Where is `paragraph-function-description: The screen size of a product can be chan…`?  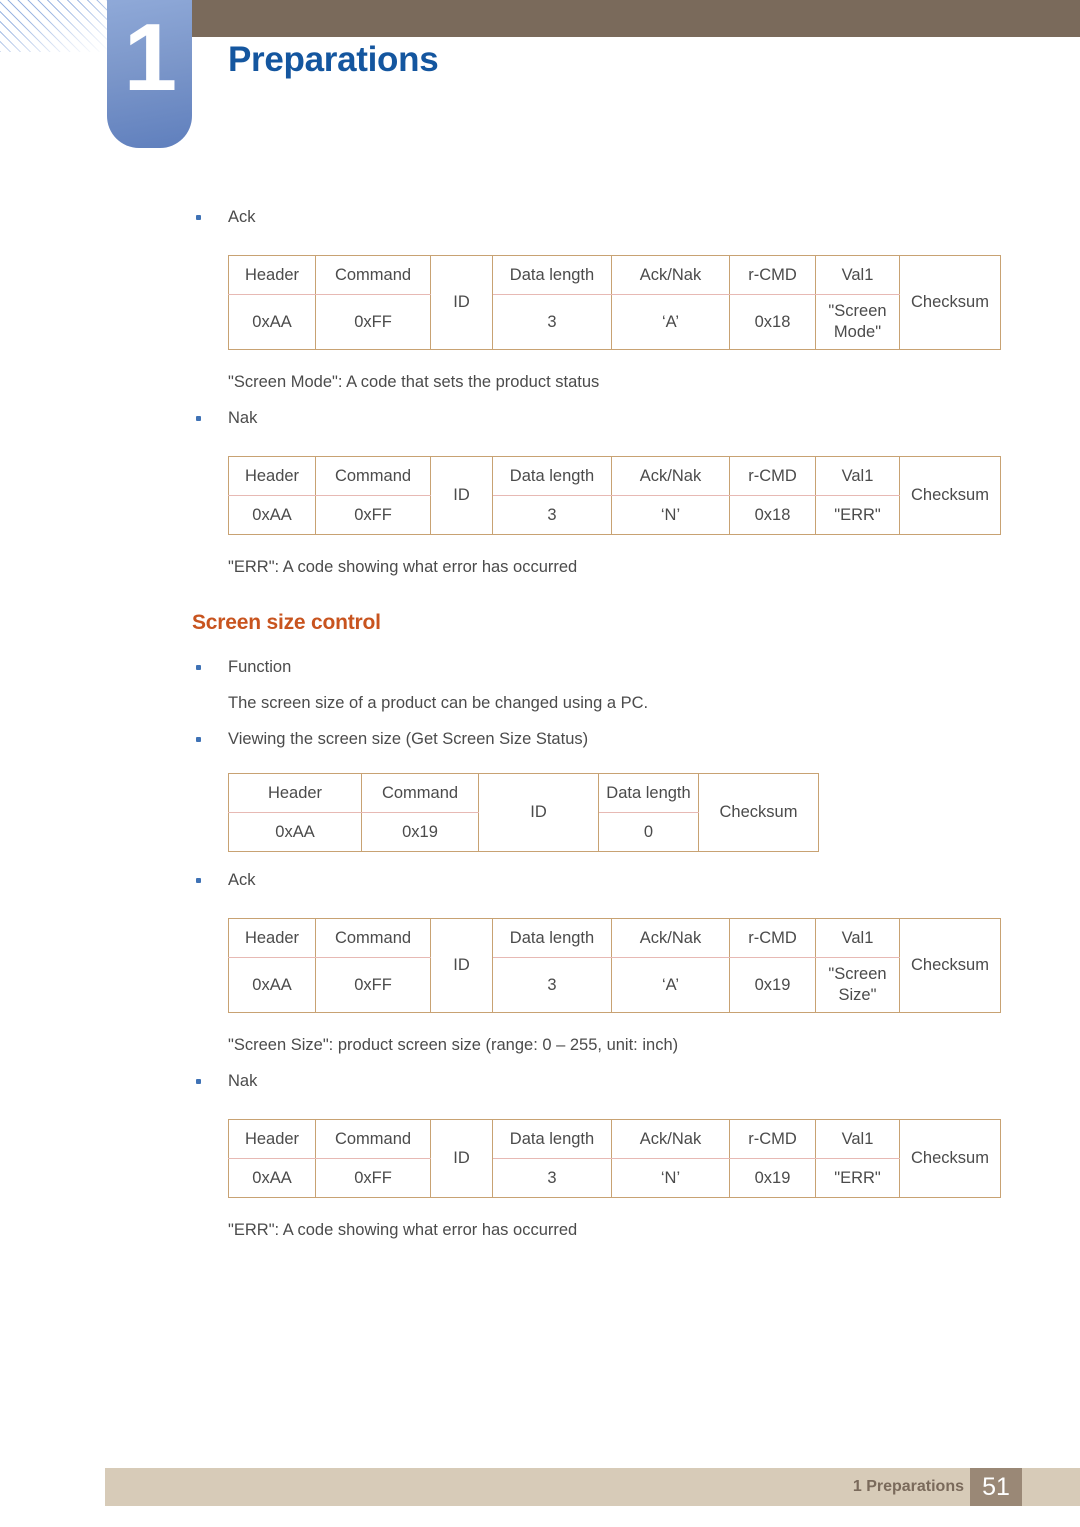 paragraph-function-description: The screen size of a product can be chan… is located at coordinates (438, 703).